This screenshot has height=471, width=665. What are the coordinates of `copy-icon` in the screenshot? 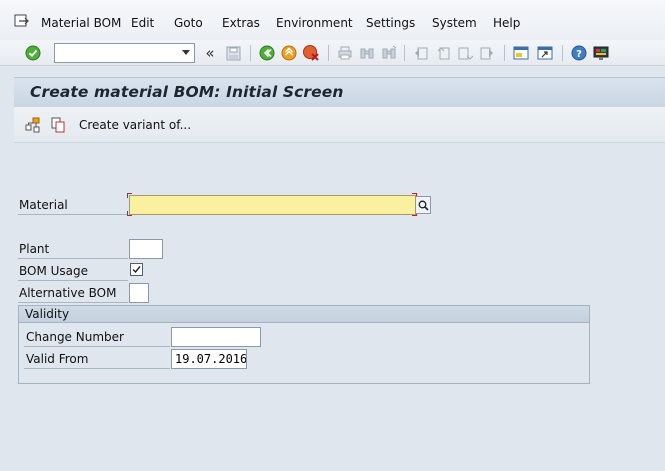 It's located at (58, 126).